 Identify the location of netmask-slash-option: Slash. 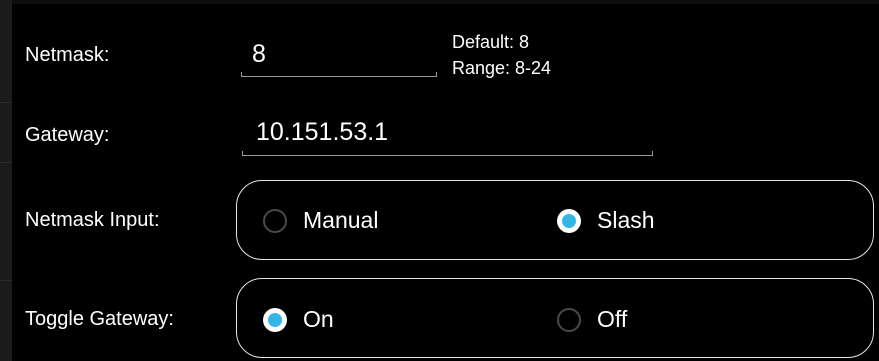
(606, 220).